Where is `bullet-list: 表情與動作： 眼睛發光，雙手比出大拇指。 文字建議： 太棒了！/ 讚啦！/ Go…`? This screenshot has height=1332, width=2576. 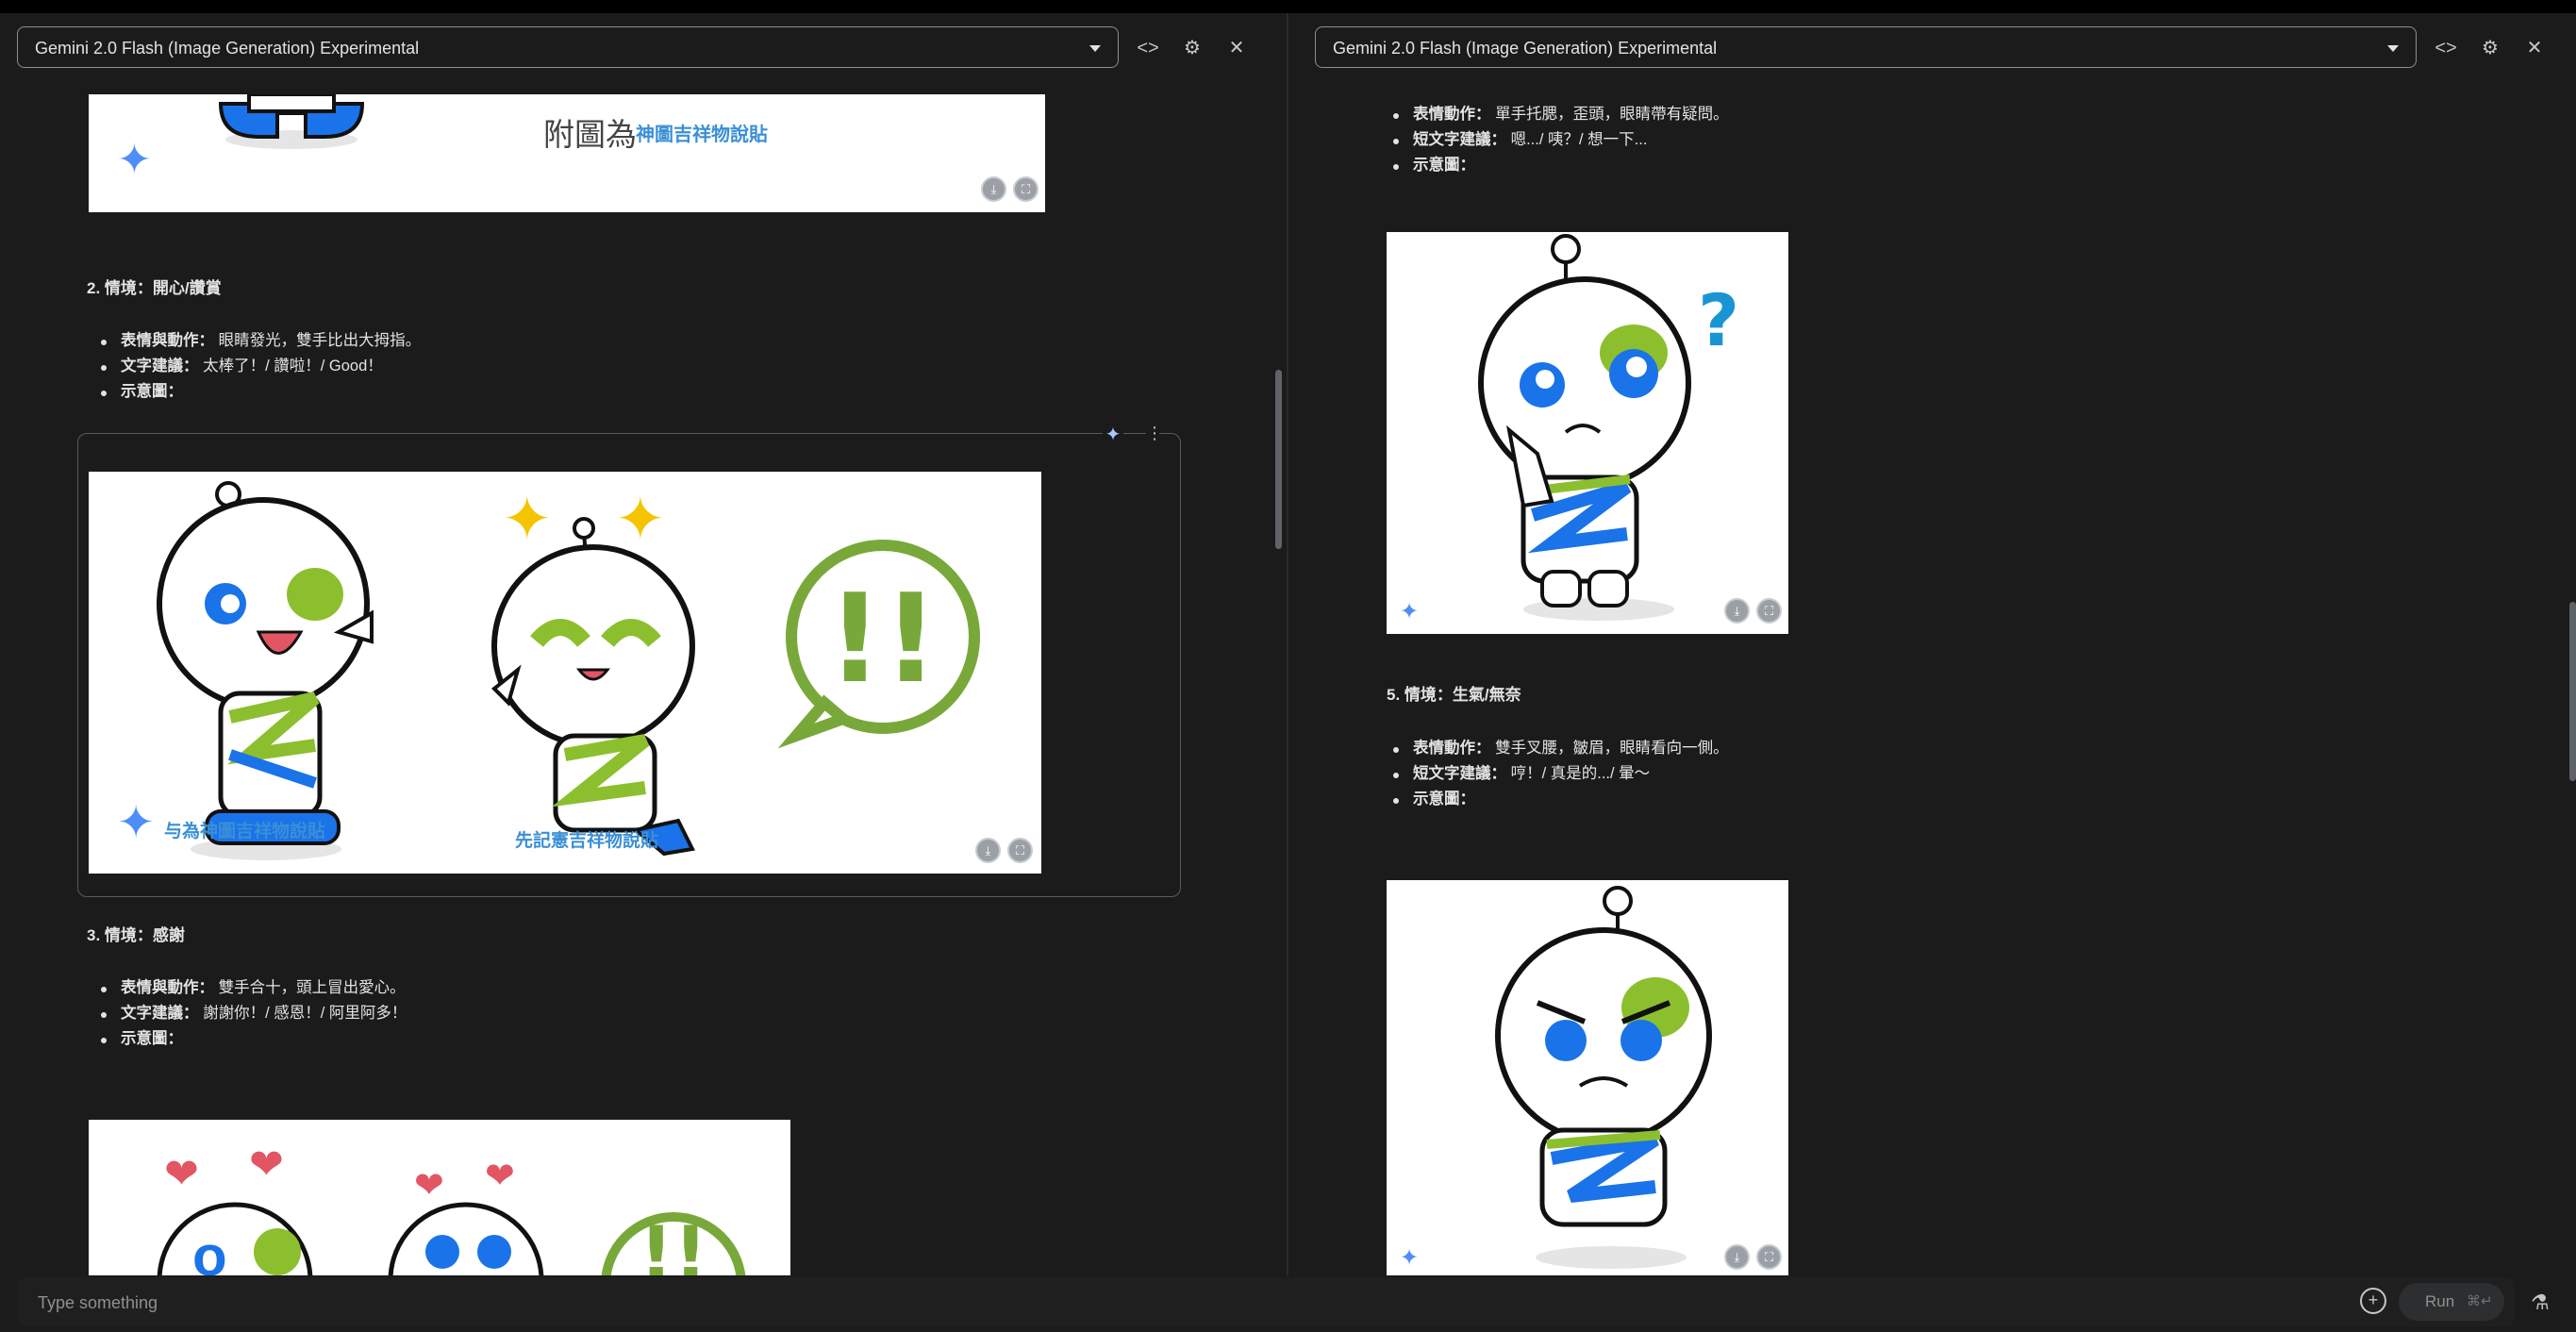 bullet-list: 表情與動作： 眼睛發光，雙手比出大拇指。 文字建議： 太棒了！/ 讚啦！/ Go… is located at coordinates (257, 366).